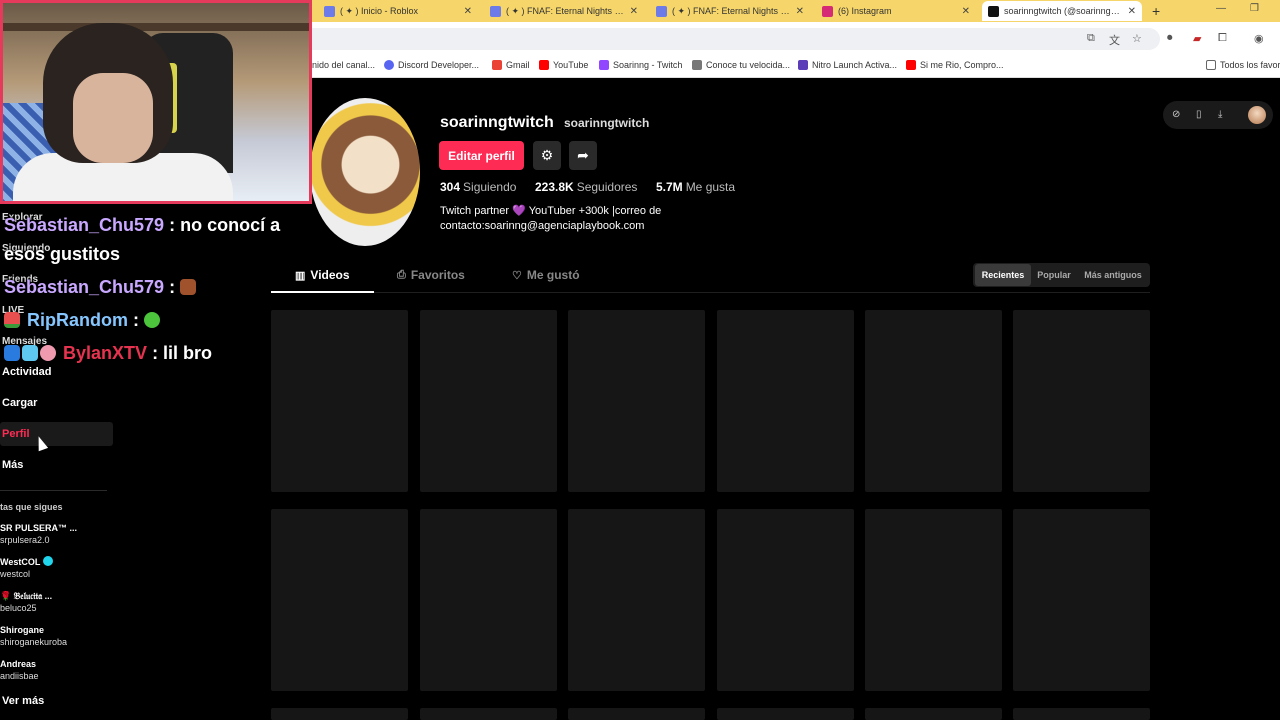  I want to click on following-account: WestCOL westcol, so click(27, 568).